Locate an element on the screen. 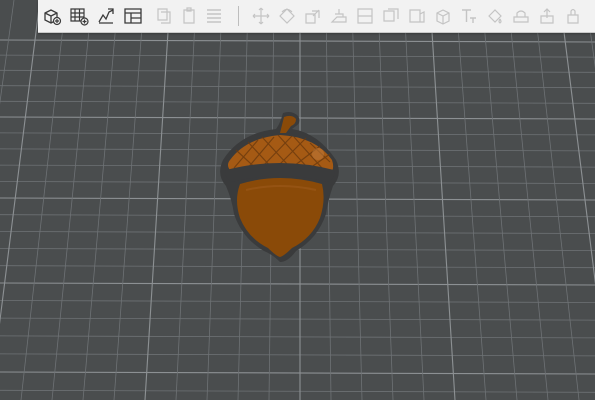 The image size is (595, 400). list-button is located at coordinates (214, 16).